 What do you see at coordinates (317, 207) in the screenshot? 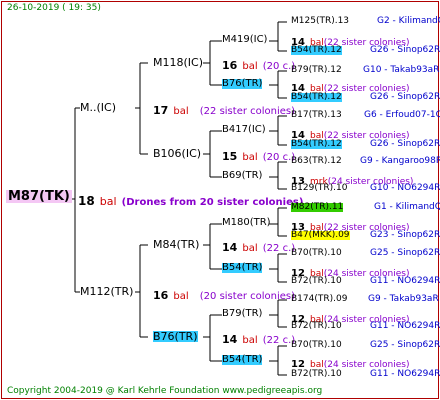
I see `node-m82: M82(TR).11` at bounding box center [317, 207].